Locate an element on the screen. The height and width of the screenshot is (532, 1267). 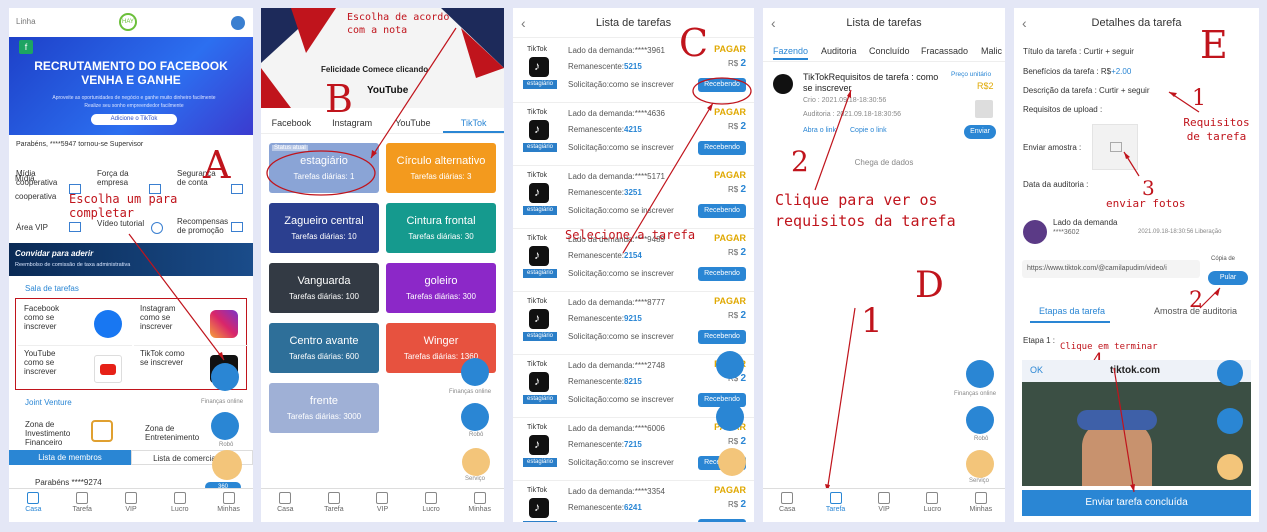
annotation-arrows-d is located at coordinates (835, 291).